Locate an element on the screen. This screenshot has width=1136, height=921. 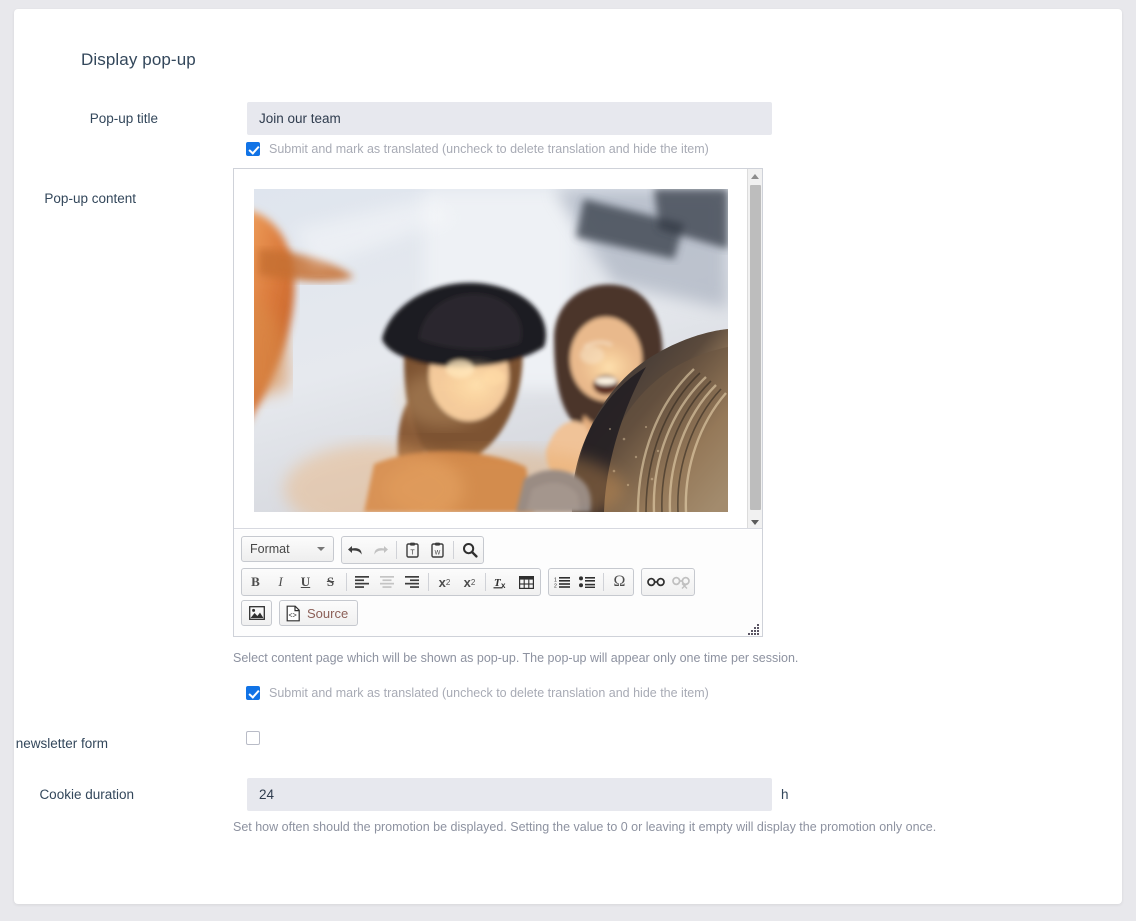
toolbar-group-lists: 1 2 Ω is located at coordinates (591, 582).